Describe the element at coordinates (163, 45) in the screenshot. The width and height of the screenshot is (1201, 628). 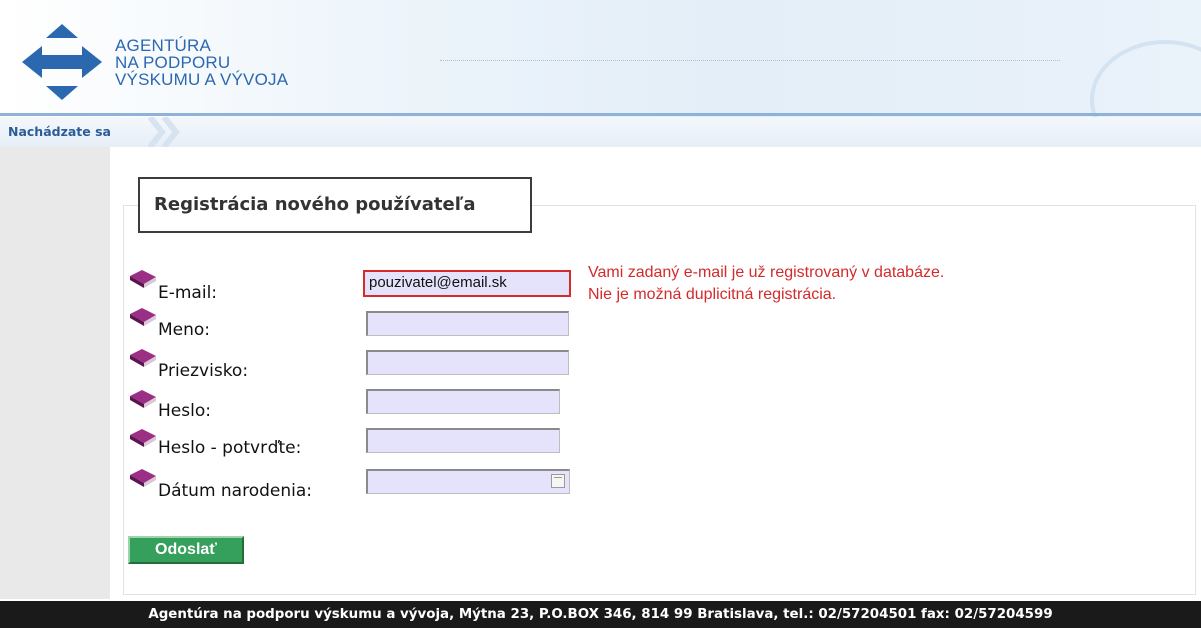
I see `logo-line-1: AGENTÚRA` at that location.